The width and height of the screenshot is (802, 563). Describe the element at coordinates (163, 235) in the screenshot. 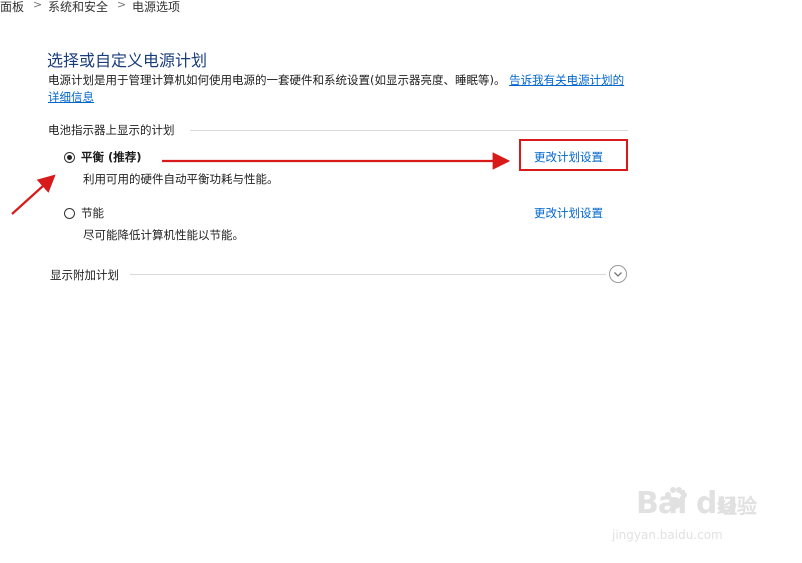

I see `plan-power-saver-description: 尽可能降低计算机性能以节能。` at that location.